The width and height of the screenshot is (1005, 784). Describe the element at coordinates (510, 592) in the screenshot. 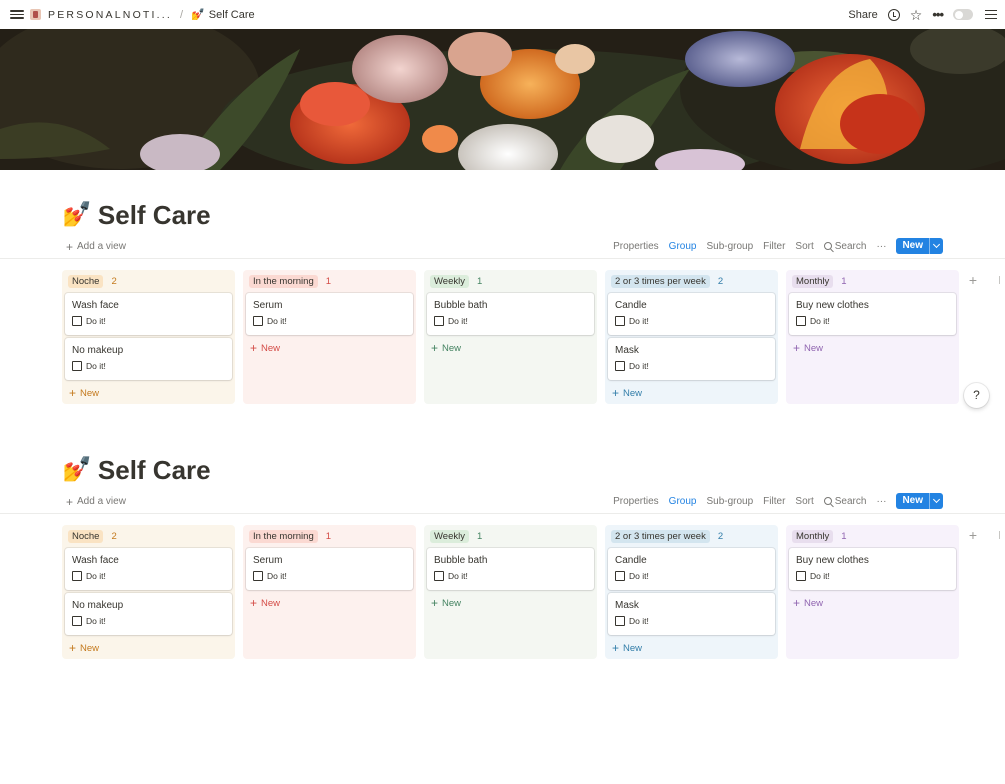

I see `board-column-weekly: Weekly 1 Bubble bath Do it! + New` at that location.